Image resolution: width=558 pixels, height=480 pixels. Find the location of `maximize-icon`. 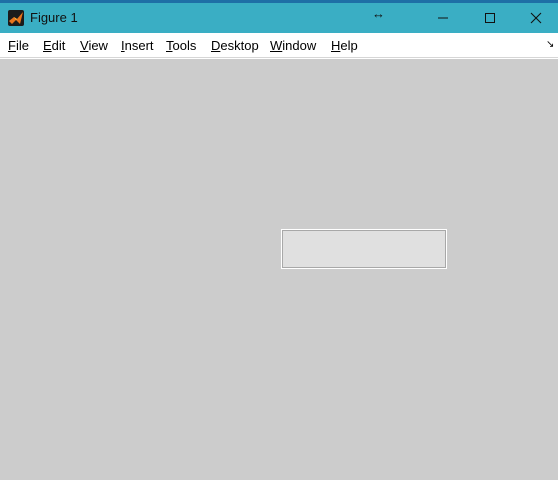

maximize-icon is located at coordinates (490, 18).